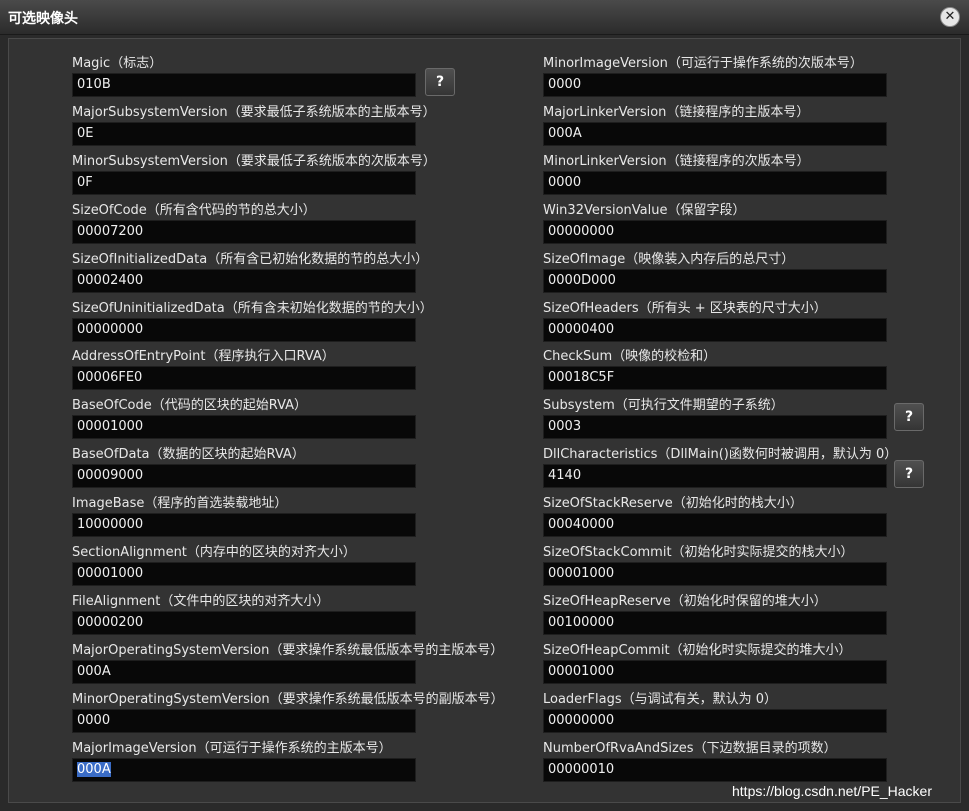  I want to click on dll-characteristics-input: 4140, so click(715, 476).